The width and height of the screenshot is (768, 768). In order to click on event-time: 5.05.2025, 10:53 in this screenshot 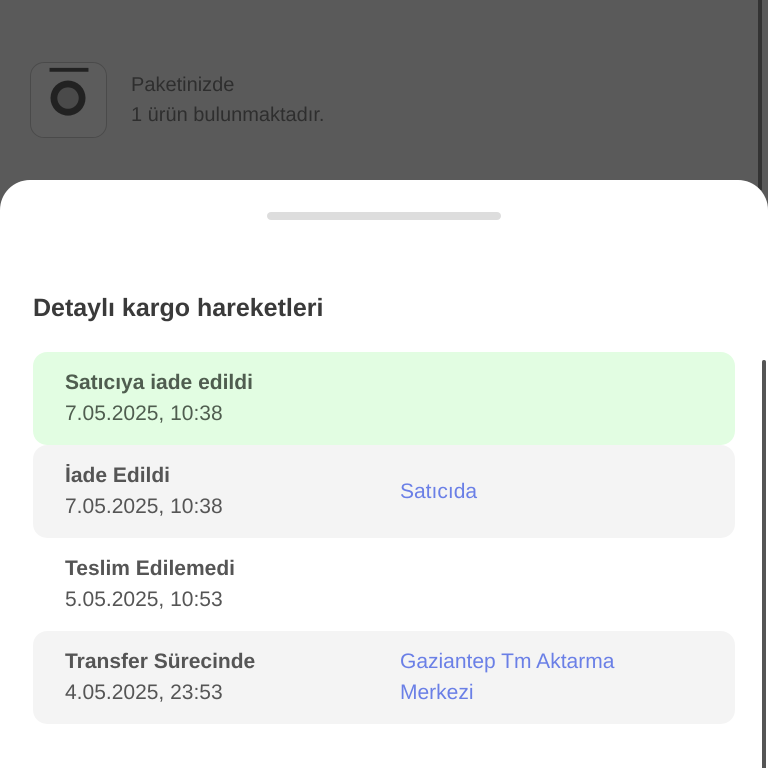, I will do `click(144, 600)`.